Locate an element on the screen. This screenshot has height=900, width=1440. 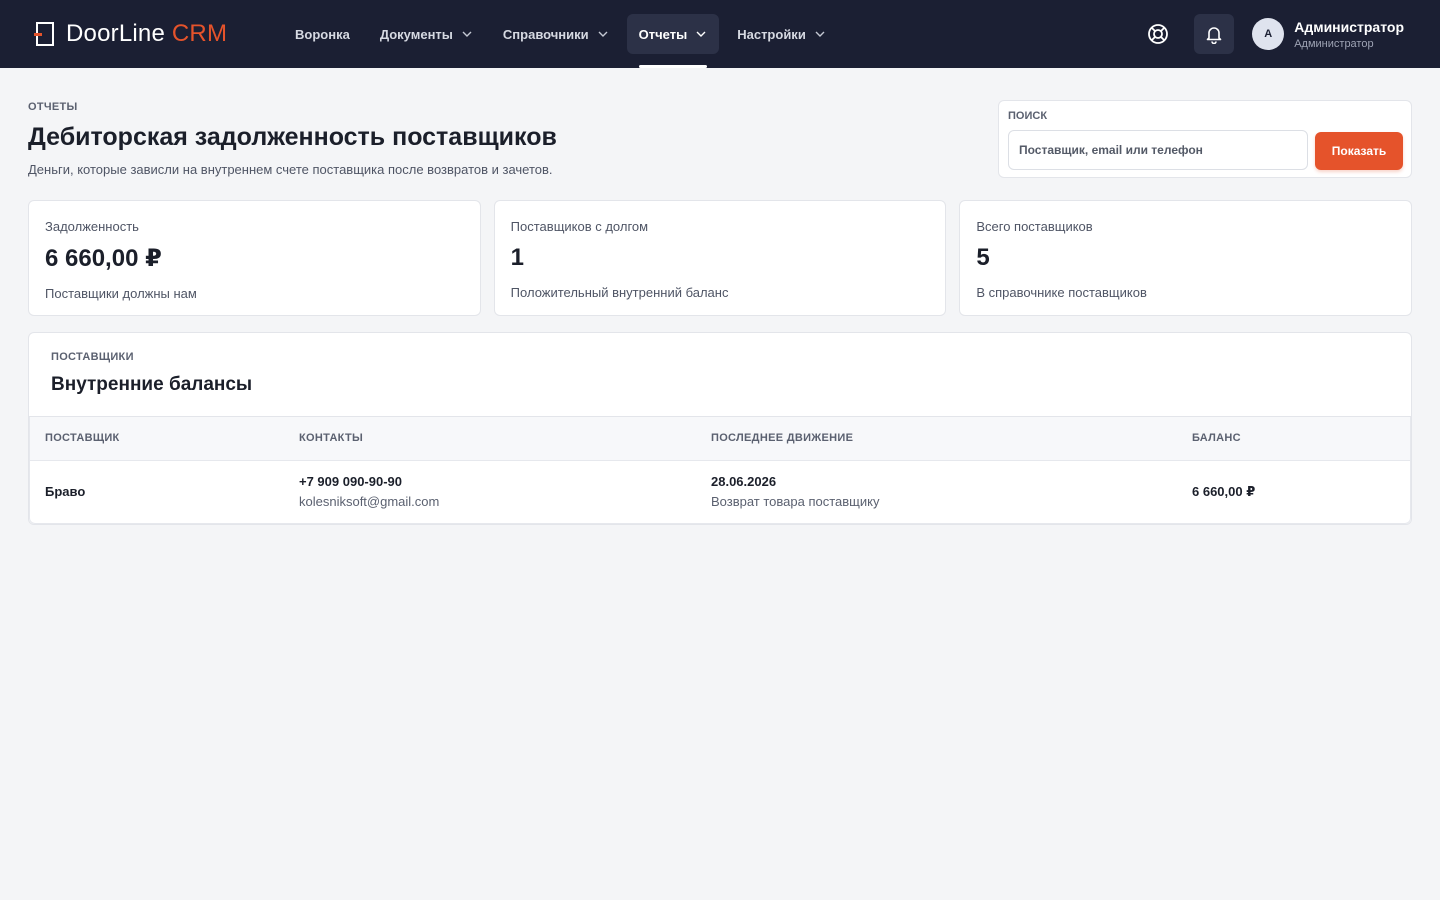
stat-note: Положительный внутренний баланс is located at coordinates (619, 292).